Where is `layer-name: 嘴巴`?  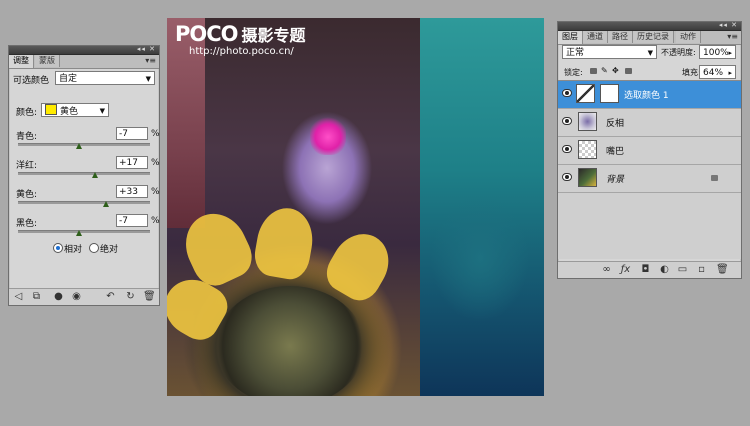 layer-name: 嘴巴 is located at coordinates (615, 152).